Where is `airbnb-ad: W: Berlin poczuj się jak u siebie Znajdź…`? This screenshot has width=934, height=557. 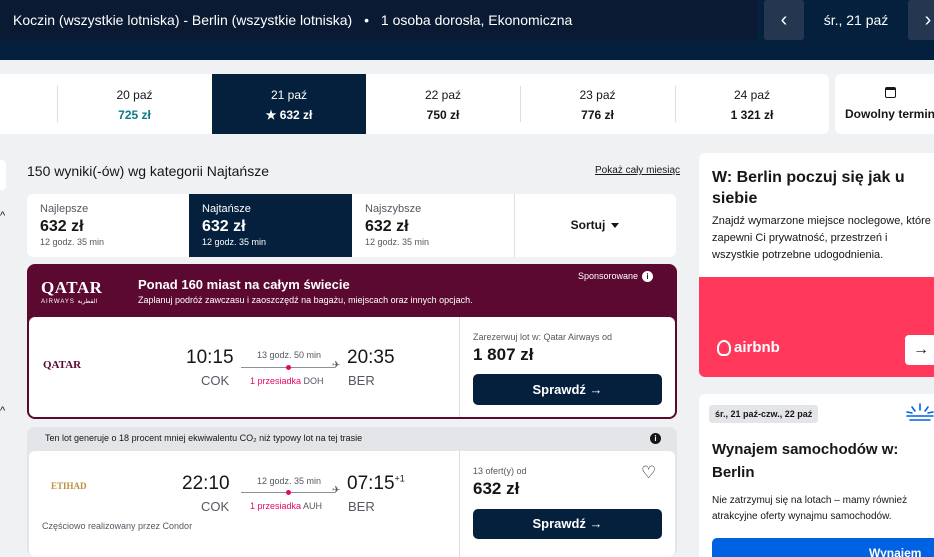
airbnb-ad: W: Berlin poczuj się jak u siebie Znajdź… is located at coordinates (816, 265).